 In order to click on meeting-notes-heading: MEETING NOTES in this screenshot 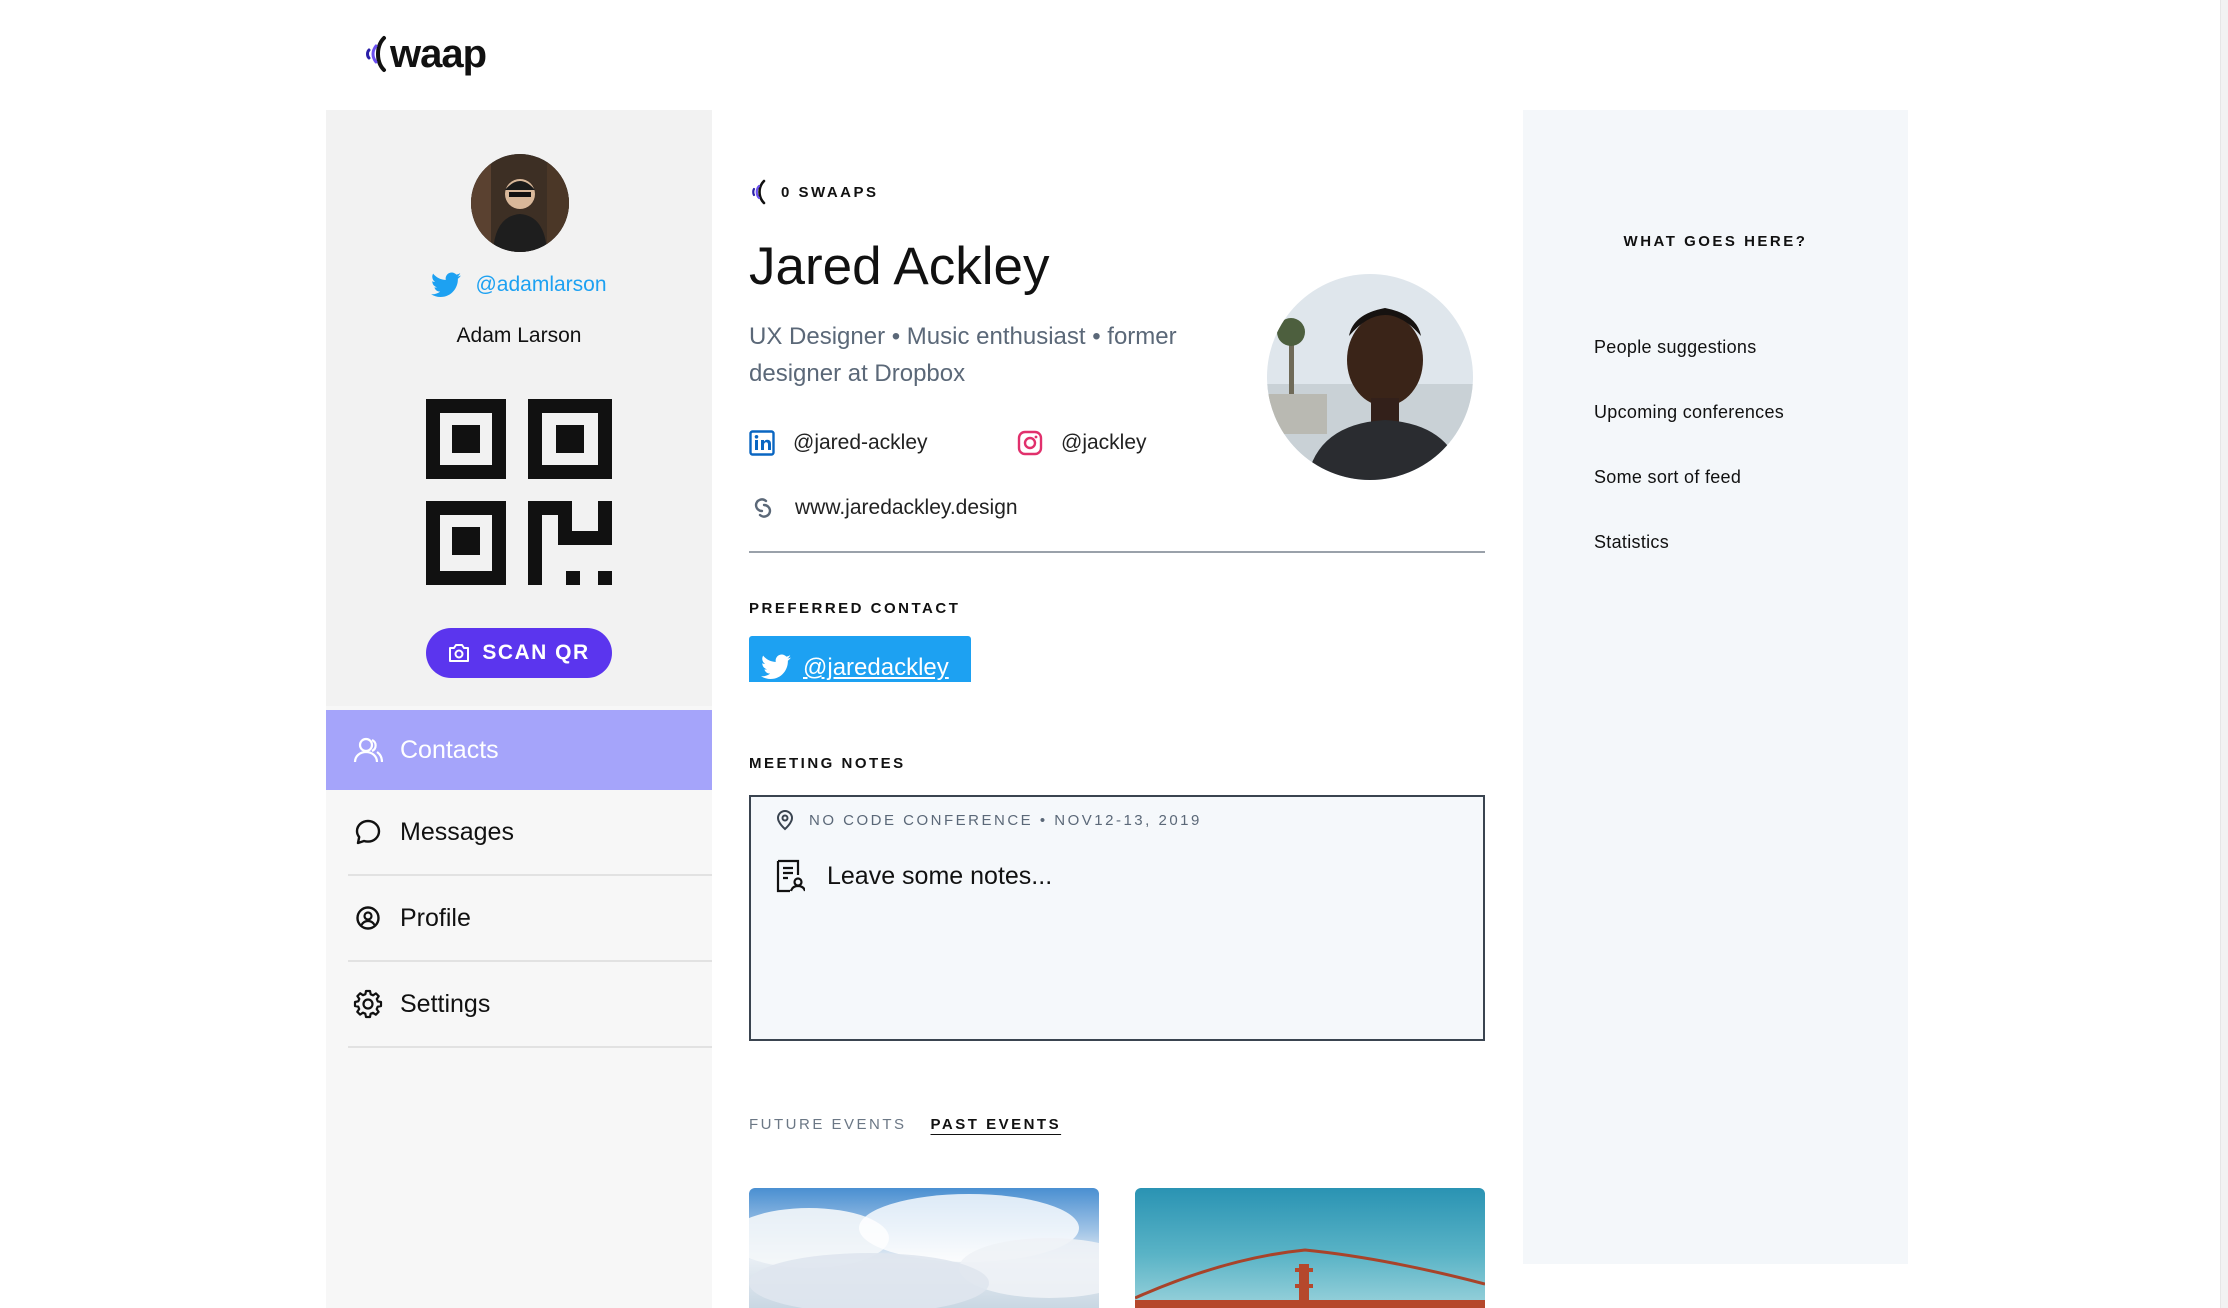, I will do `click(827, 763)`.